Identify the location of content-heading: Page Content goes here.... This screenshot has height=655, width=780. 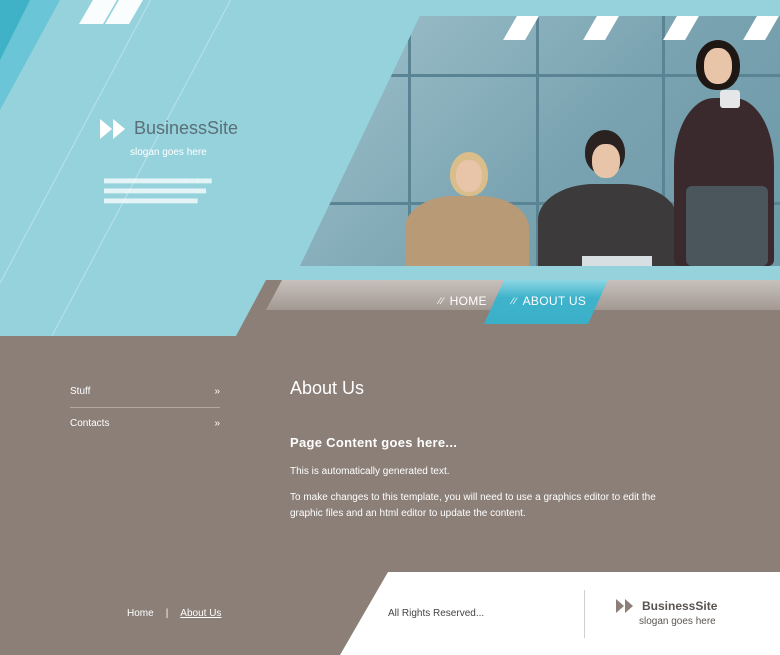
(374, 442).